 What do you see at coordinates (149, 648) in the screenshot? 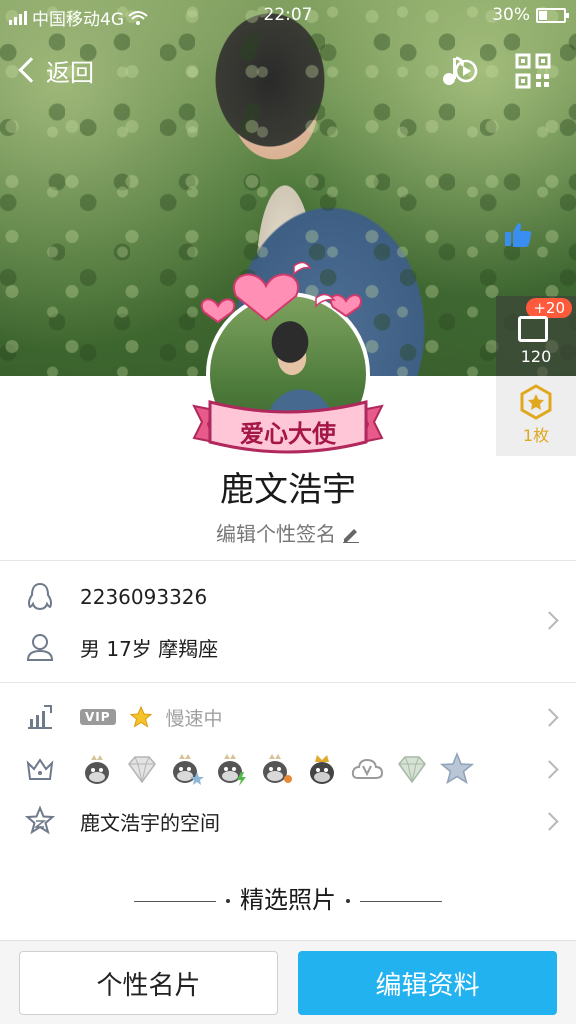
I see `basic-info: 男 17岁 摩羯座` at bounding box center [149, 648].